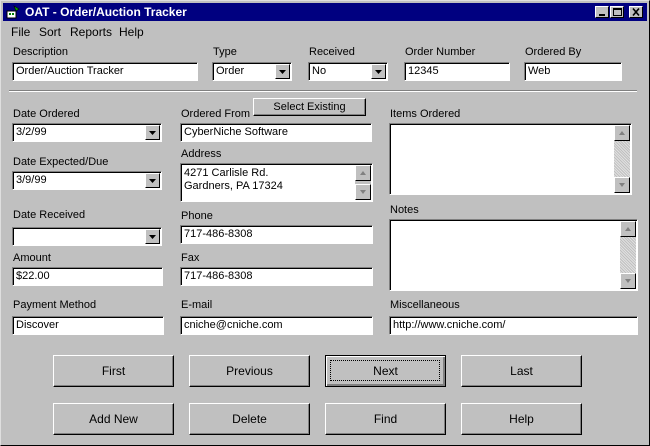  I want to click on ordered-from-label: Ordered From, so click(216, 114).